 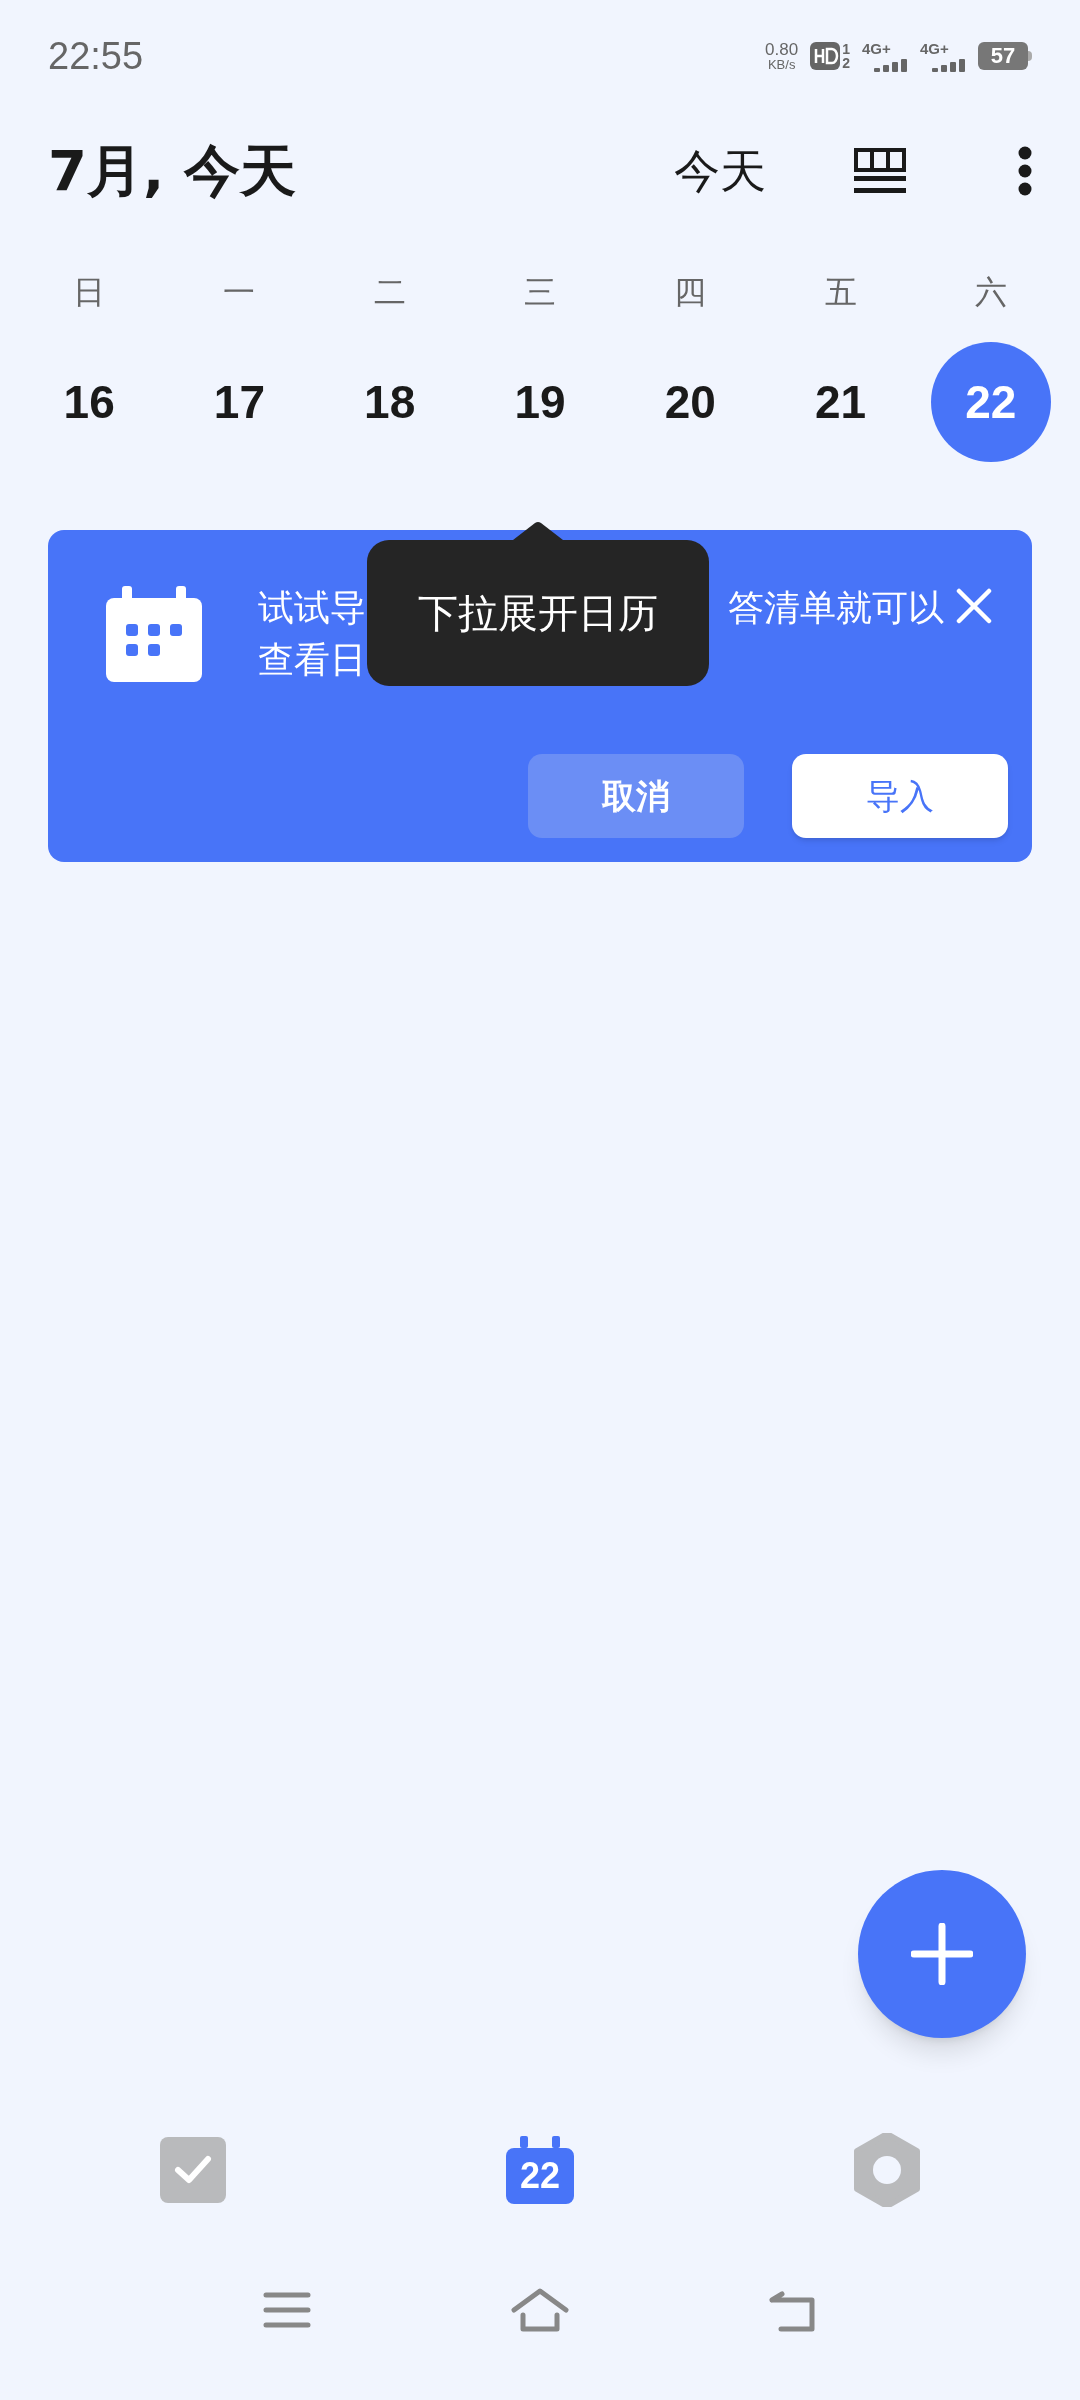 What do you see at coordinates (782, 49) in the screenshot?
I see `network-speed: 0.80` at bounding box center [782, 49].